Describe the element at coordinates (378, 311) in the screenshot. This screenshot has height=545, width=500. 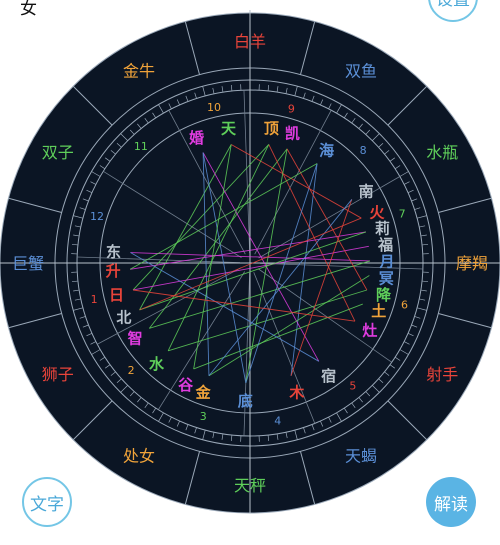
I see `planet-tu: 土` at that location.